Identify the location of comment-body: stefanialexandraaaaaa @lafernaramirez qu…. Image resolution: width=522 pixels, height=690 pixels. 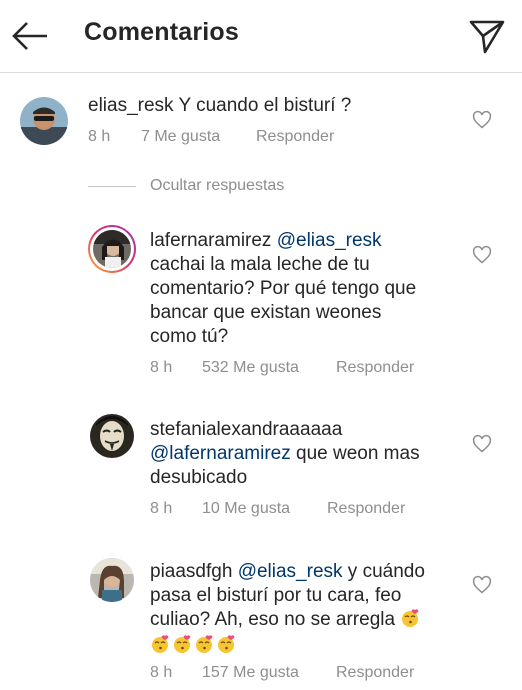
(315, 454).